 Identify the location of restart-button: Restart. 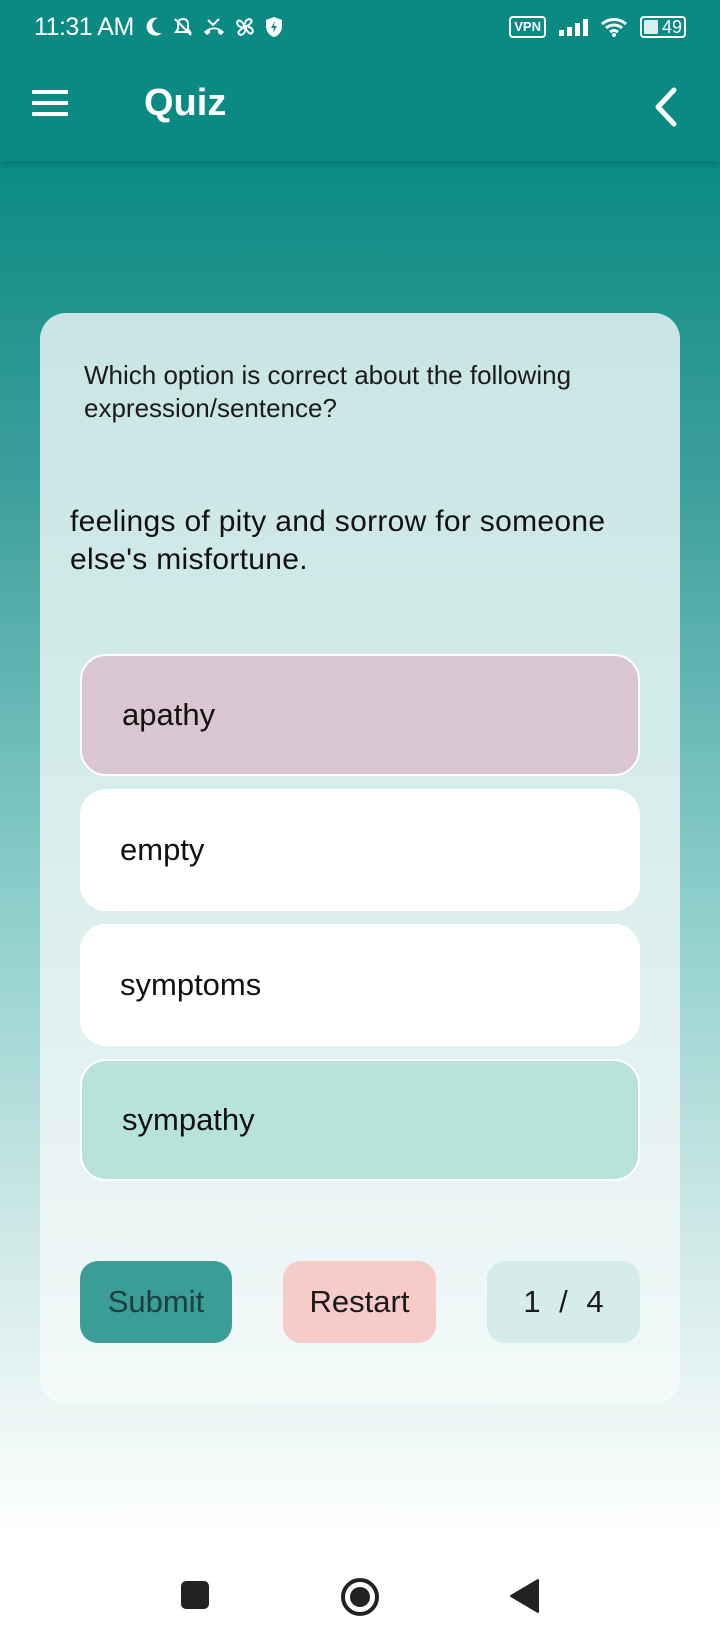
(359, 1302).